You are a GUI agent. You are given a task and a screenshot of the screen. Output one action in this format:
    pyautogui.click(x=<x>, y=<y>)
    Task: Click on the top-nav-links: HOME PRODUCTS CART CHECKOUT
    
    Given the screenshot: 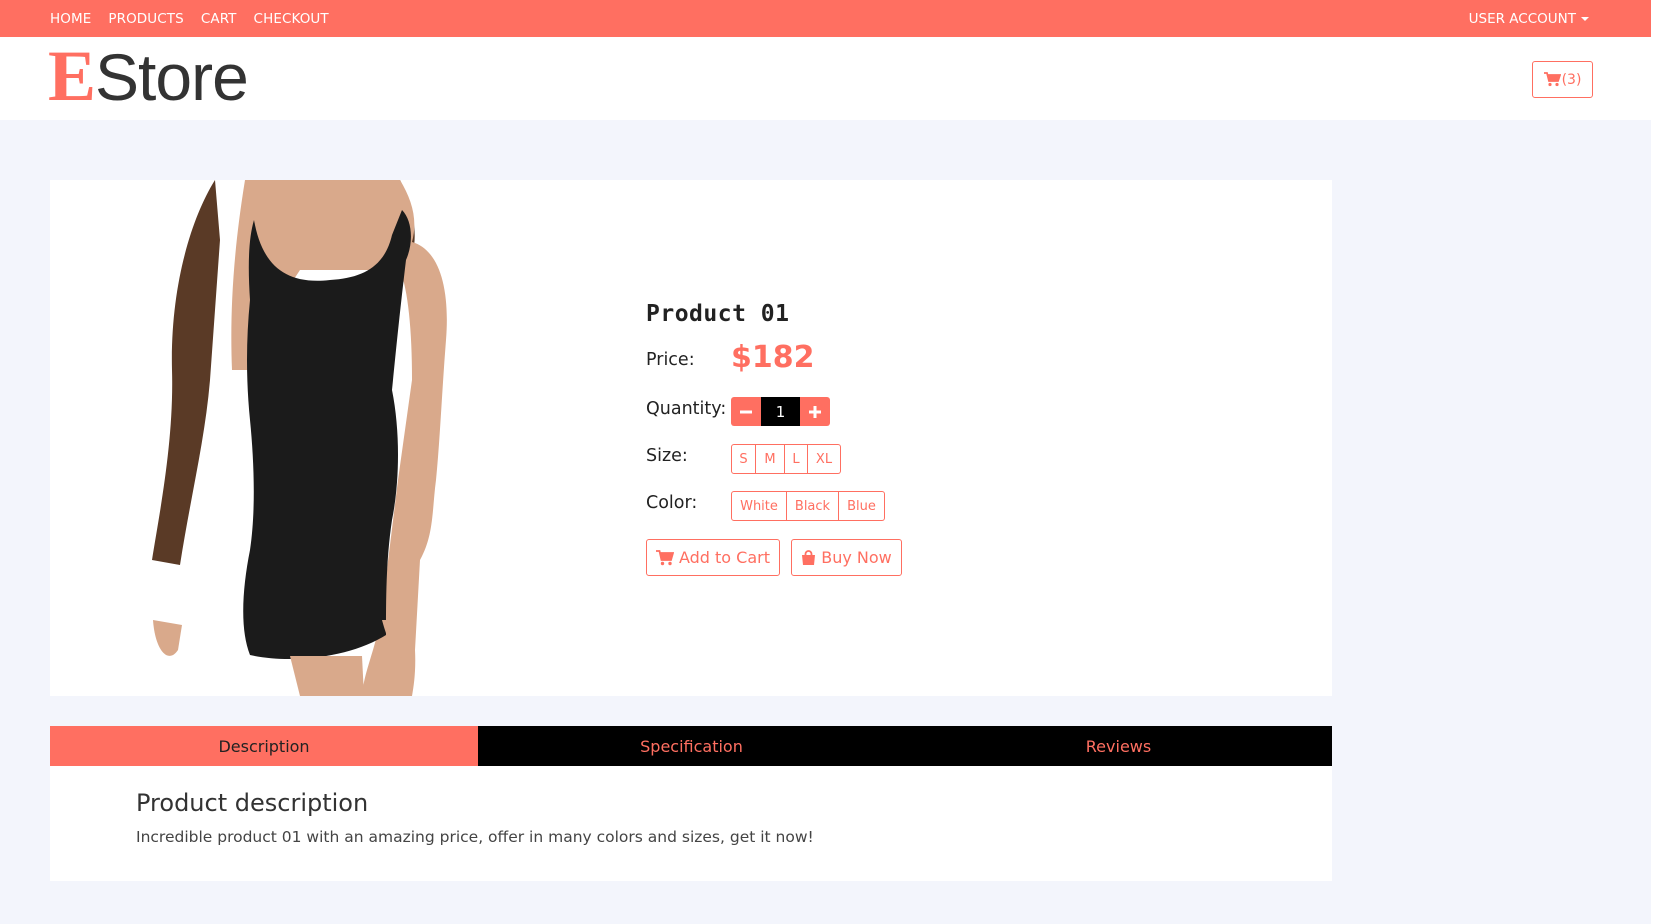 What is the action you would take?
    pyautogui.click(x=189, y=18)
    